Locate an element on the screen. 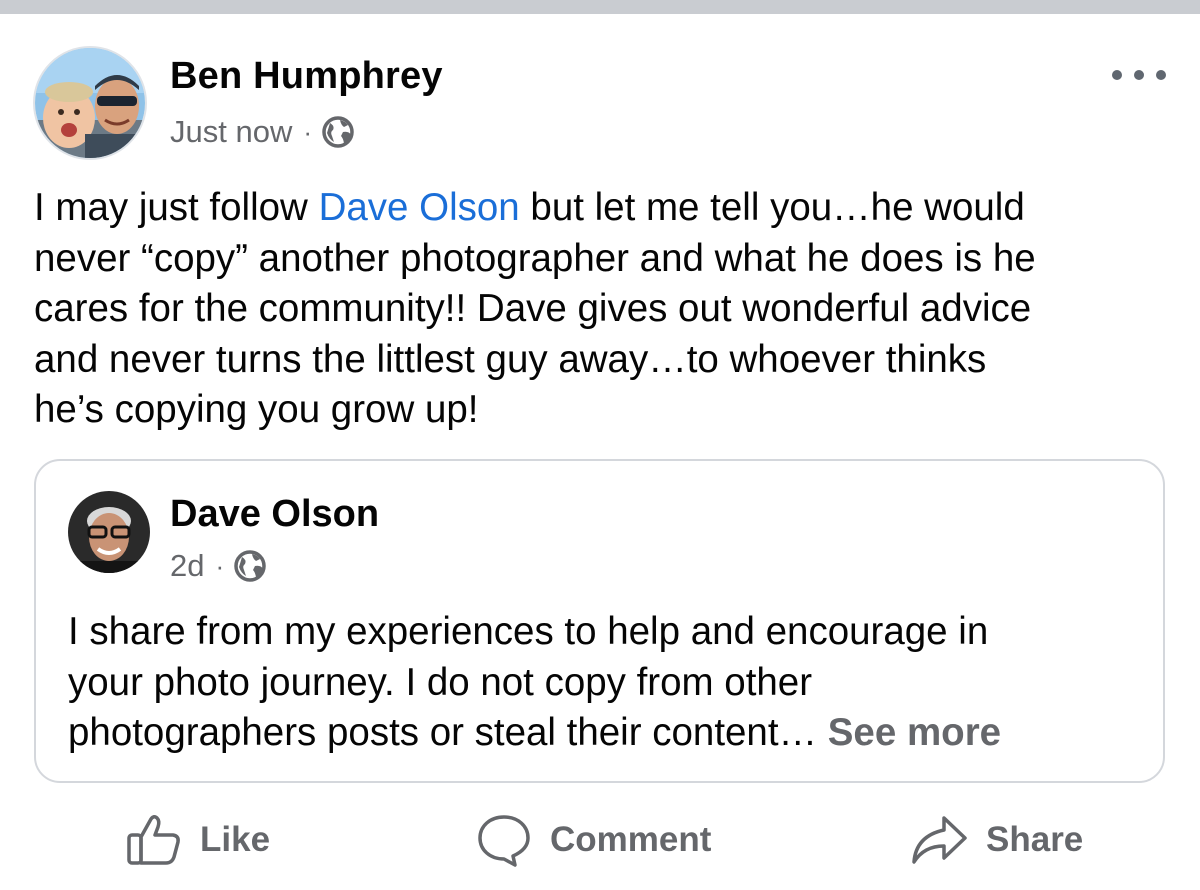 Image resolution: width=1200 pixels, height=890 pixels. author-name: Ben Humphrey is located at coordinates (306, 76).